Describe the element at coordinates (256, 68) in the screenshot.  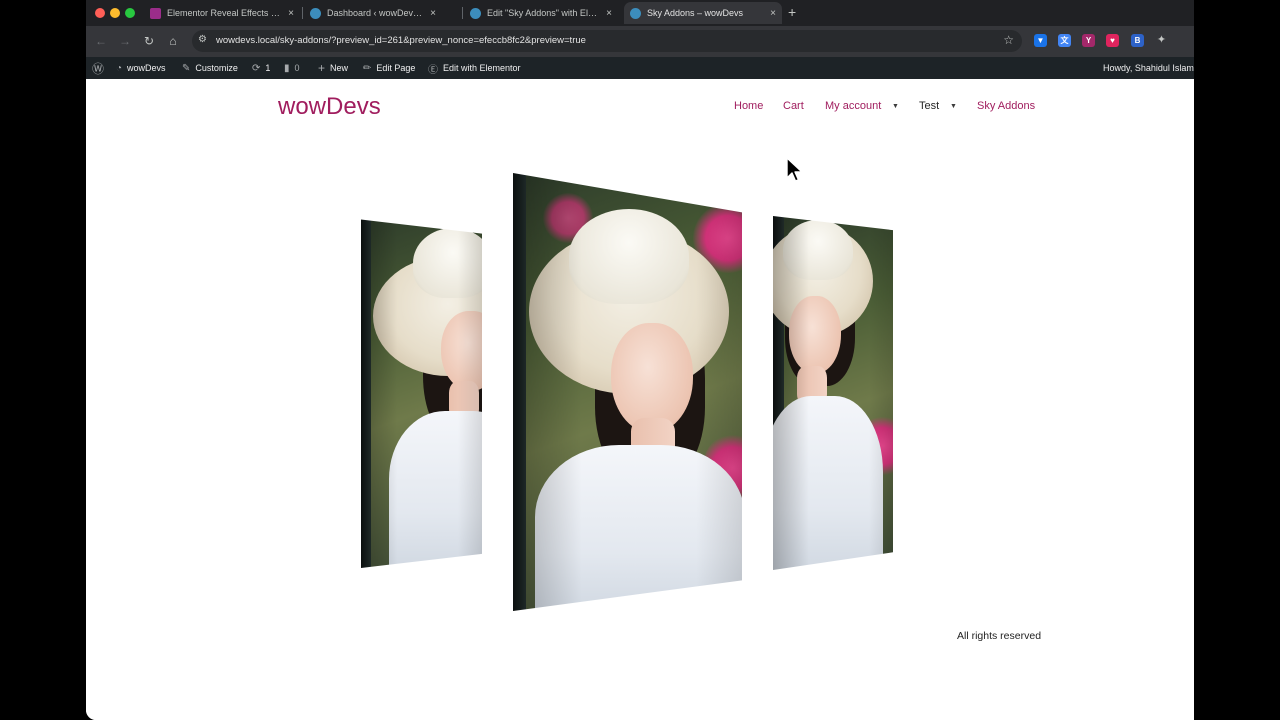
I see `updates-icon: ⟳` at that location.